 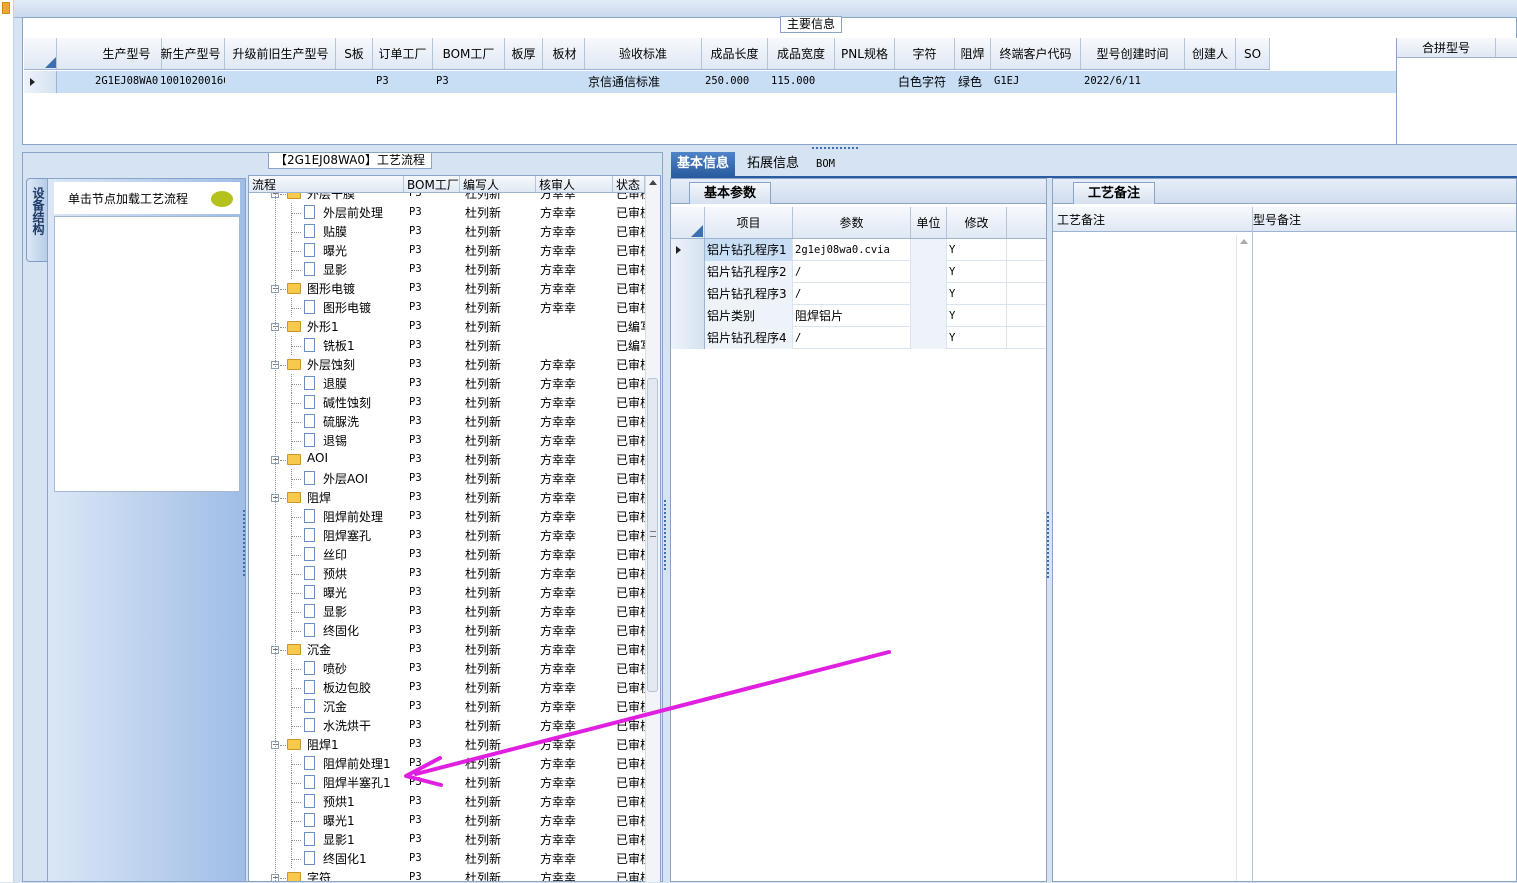 What do you see at coordinates (647, 718) in the screenshot?
I see `annotation-arrow-icon` at bounding box center [647, 718].